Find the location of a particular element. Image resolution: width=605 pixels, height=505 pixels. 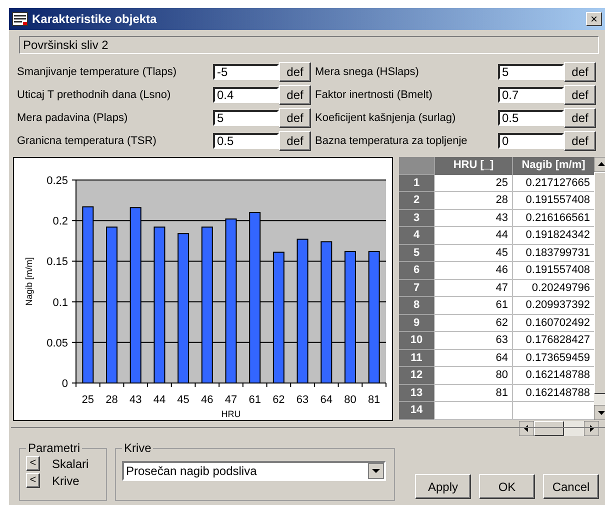

table-cell: 61 is located at coordinates (473, 305).